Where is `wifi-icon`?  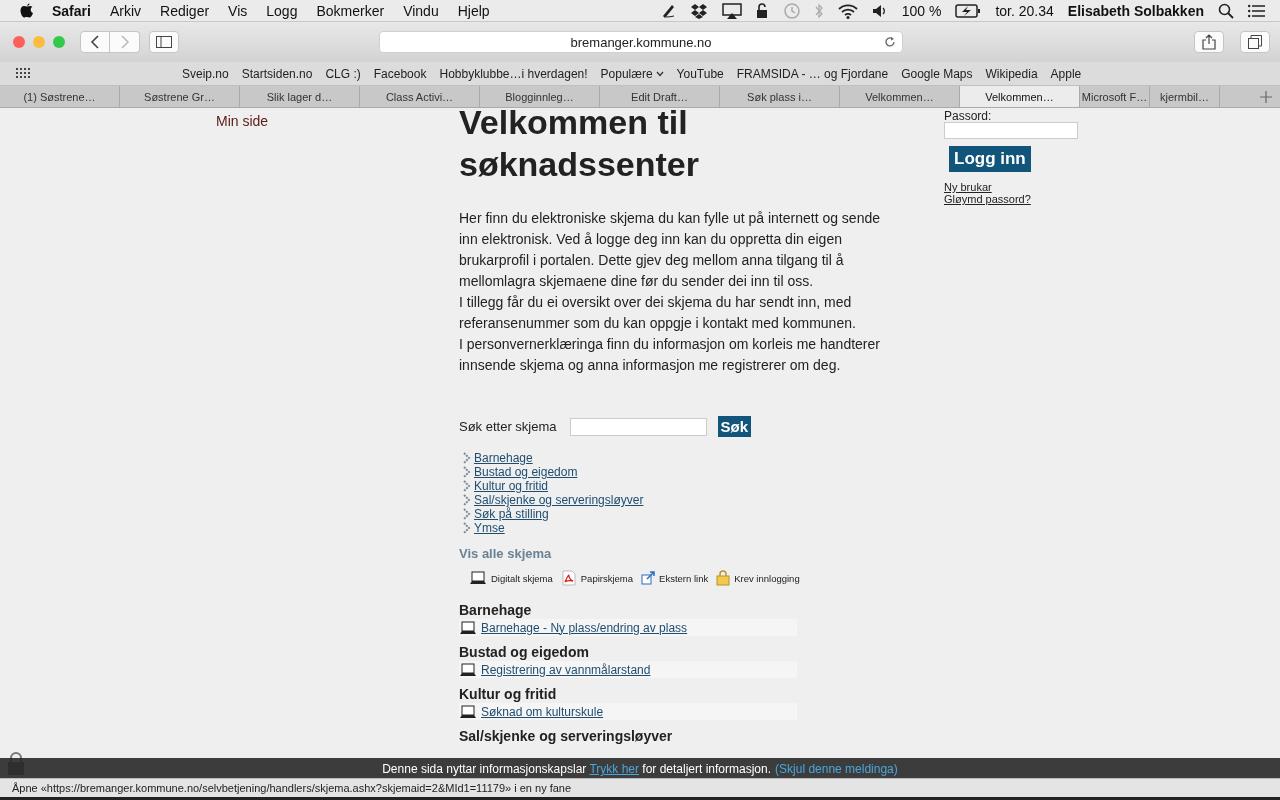 wifi-icon is located at coordinates (847, 10).